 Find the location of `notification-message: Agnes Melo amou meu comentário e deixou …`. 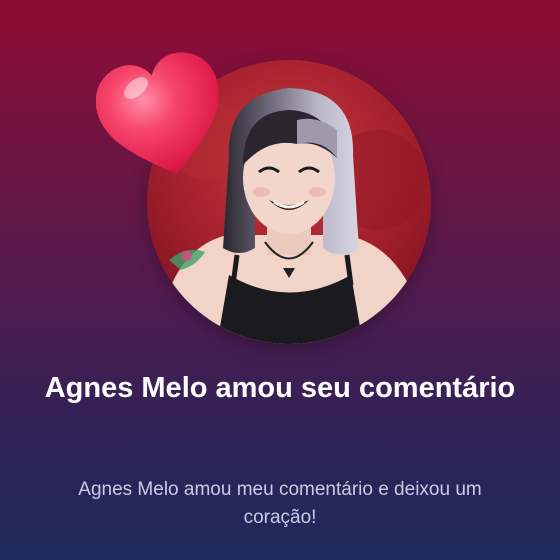

notification-message: Agnes Melo amou meu comentário e deixou … is located at coordinates (280, 503).